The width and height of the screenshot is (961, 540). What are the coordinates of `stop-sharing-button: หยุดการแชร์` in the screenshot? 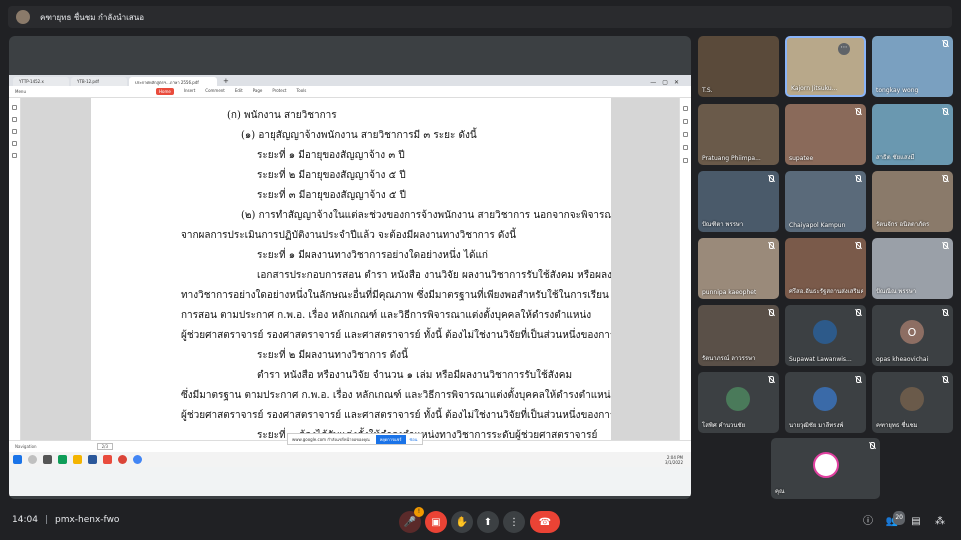 It's located at (390, 439).